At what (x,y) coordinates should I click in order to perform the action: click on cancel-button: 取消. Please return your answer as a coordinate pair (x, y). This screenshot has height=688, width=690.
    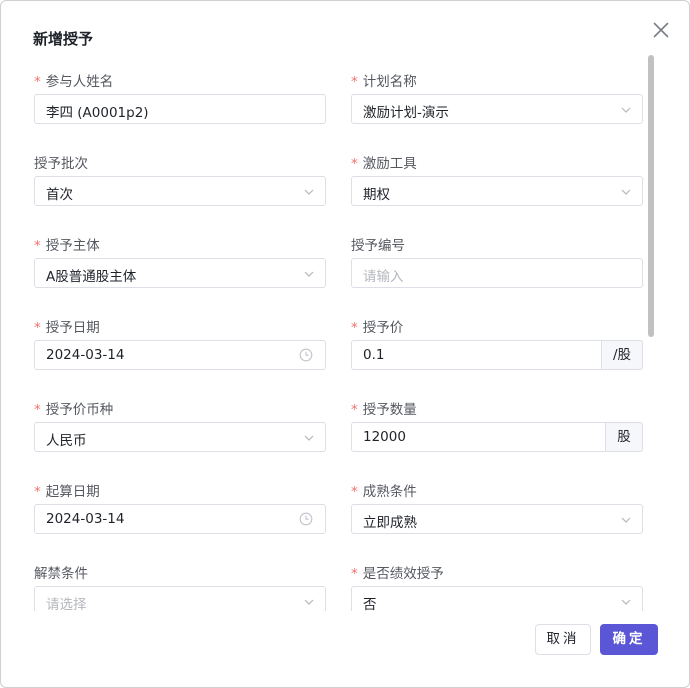
    Looking at the image, I should click on (563, 639).